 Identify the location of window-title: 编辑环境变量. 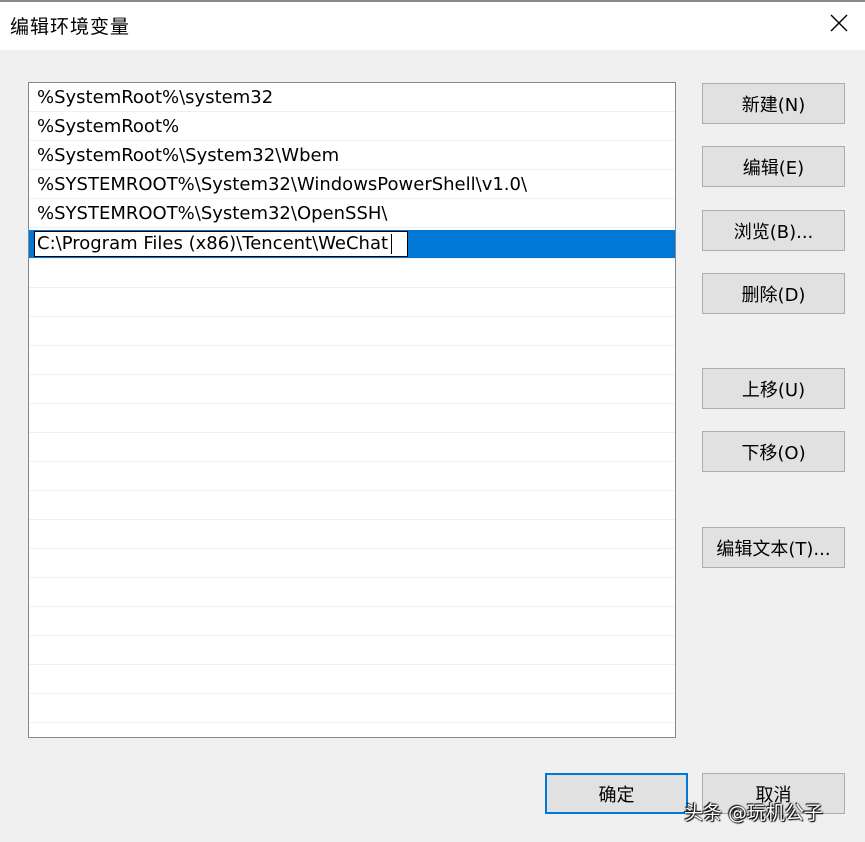
(70, 27).